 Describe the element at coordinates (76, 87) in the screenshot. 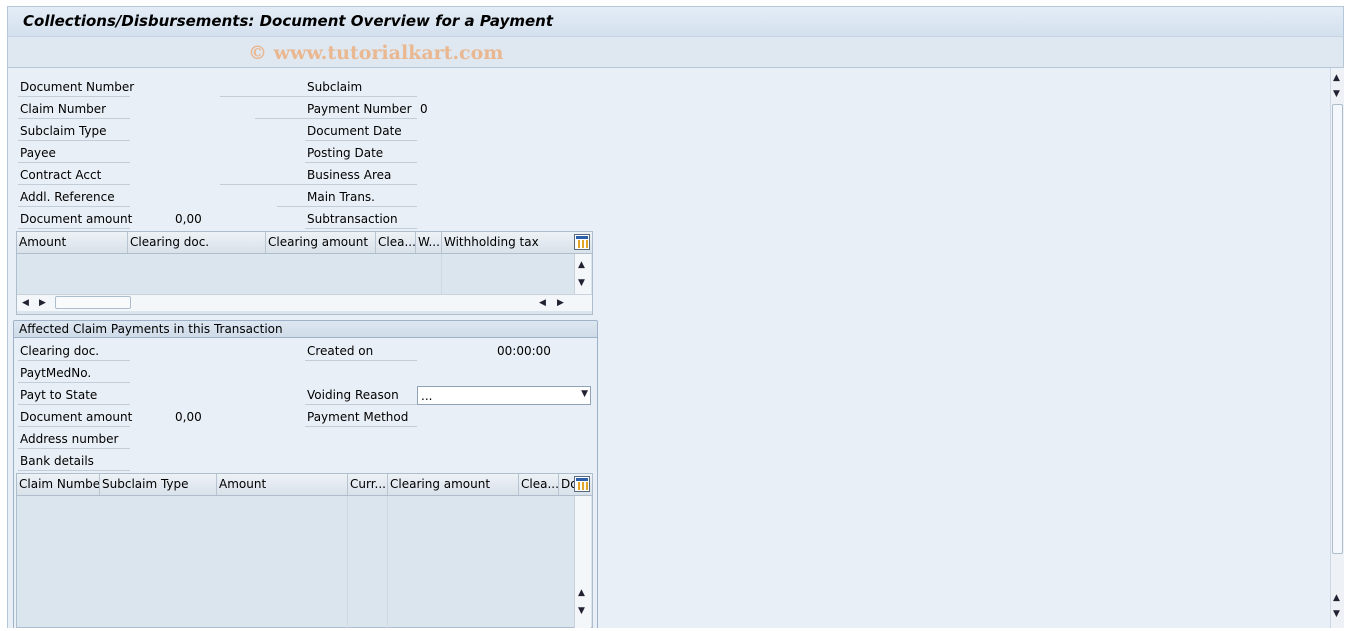

I see `document-number-label: Document Number` at that location.